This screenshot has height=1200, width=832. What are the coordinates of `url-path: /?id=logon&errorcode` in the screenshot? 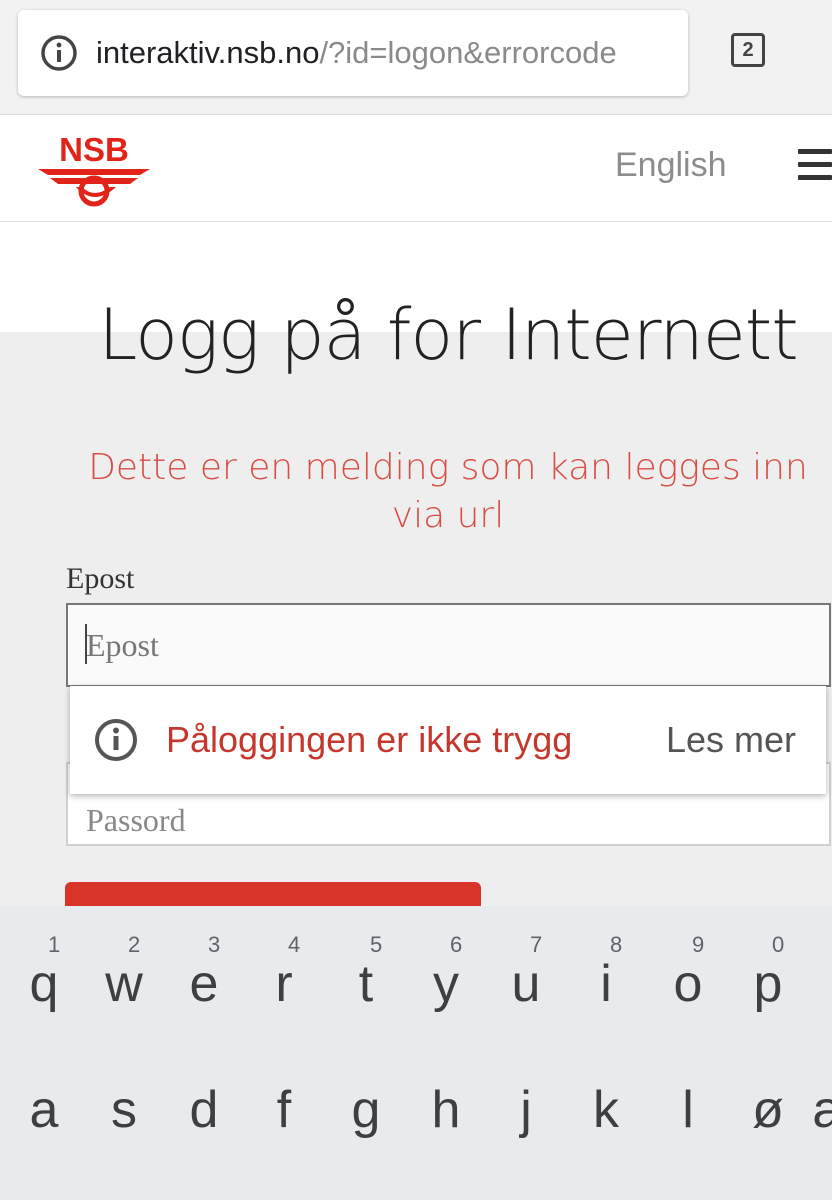 It's located at (468, 52).